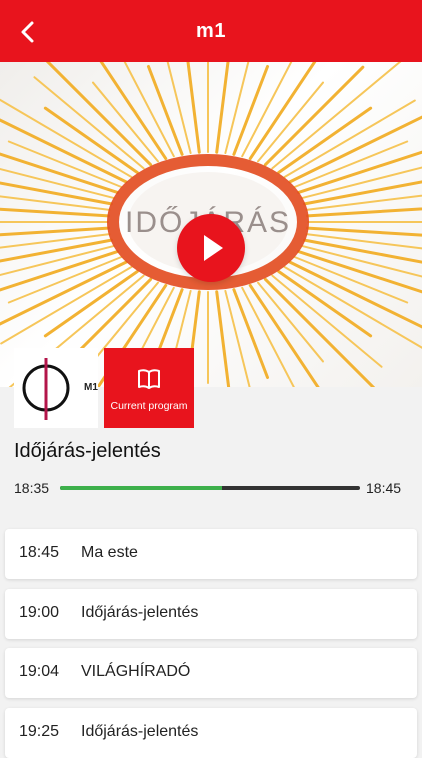  What do you see at coordinates (39, 552) in the screenshot?
I see `schedule-time: 18:45` at bounding box center [39, 552].